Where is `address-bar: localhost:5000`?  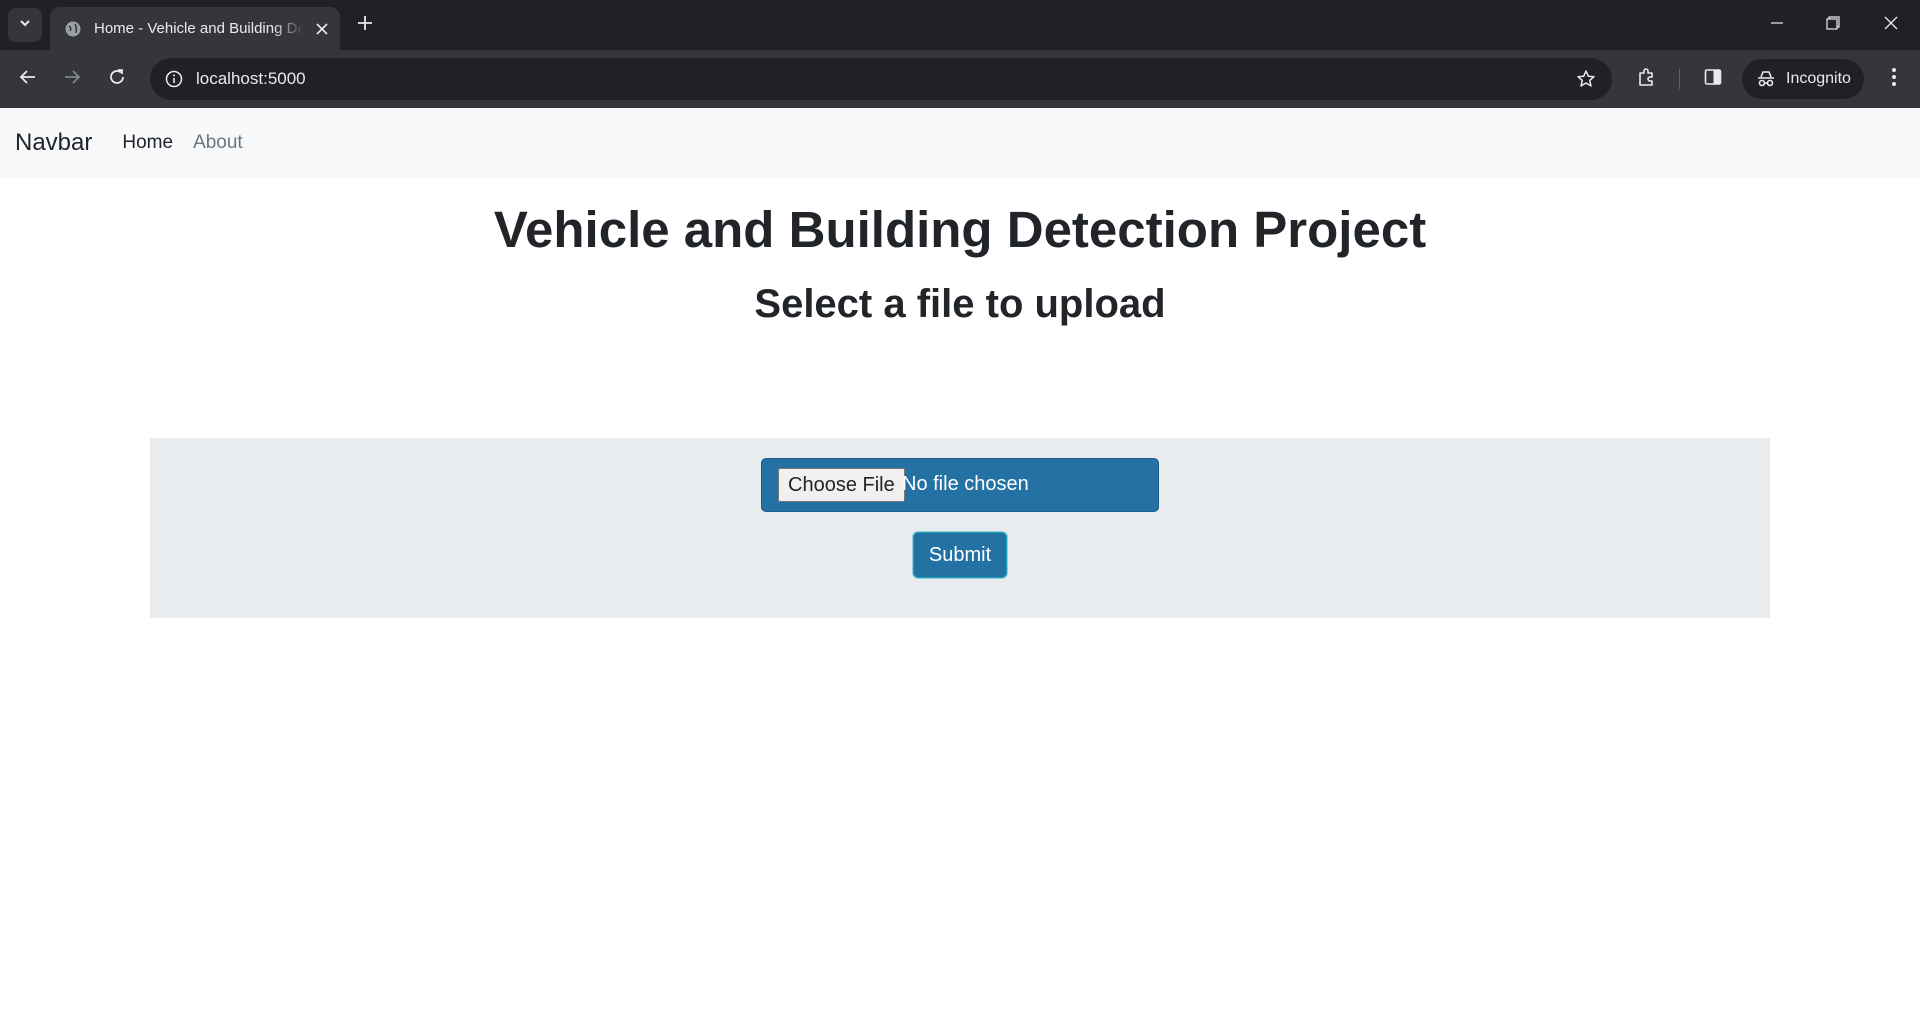
address-bar: localhost:5000 is located at coordinates (881, 79).